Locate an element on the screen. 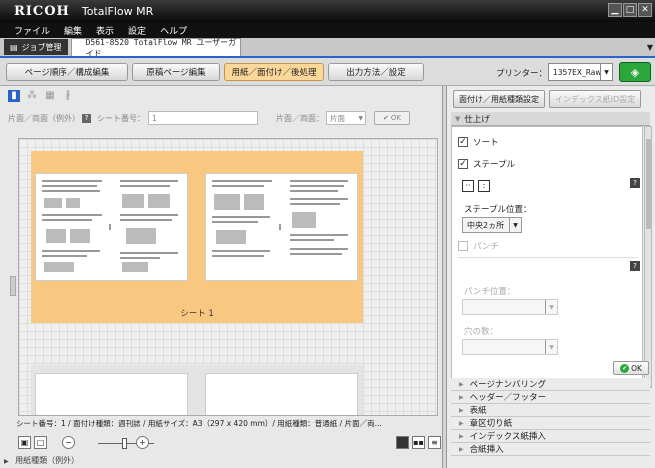 The width and height of the screenshot is (655, 468). sheet-number-label: シート番号： is located at coordinates (121, 118).